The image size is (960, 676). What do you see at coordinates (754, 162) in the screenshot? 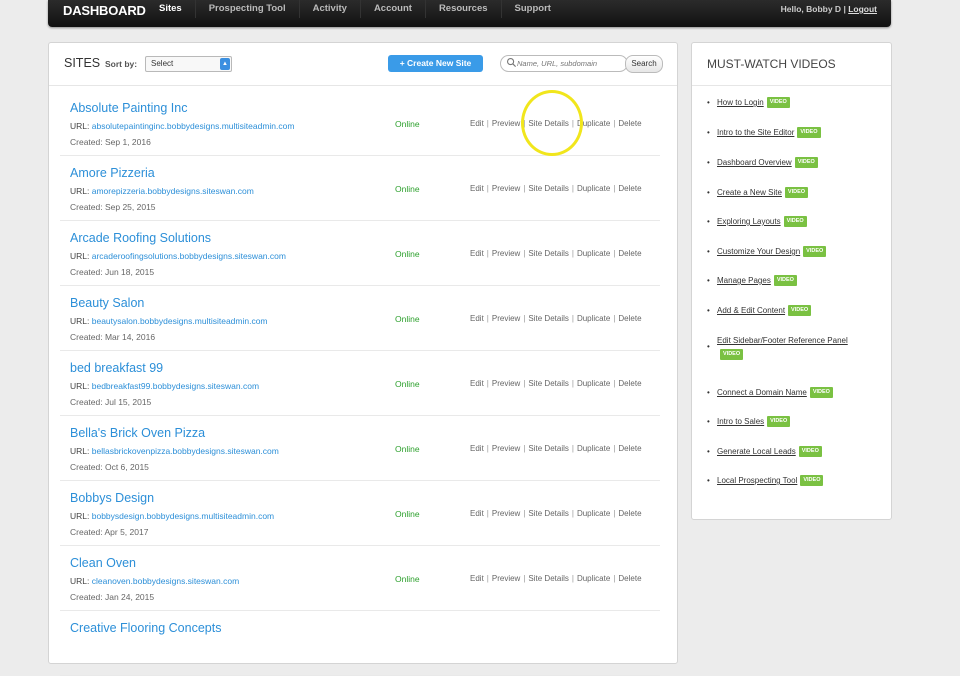
I see `video-link: Dashboard Overview` at bounding box center [754, 162].